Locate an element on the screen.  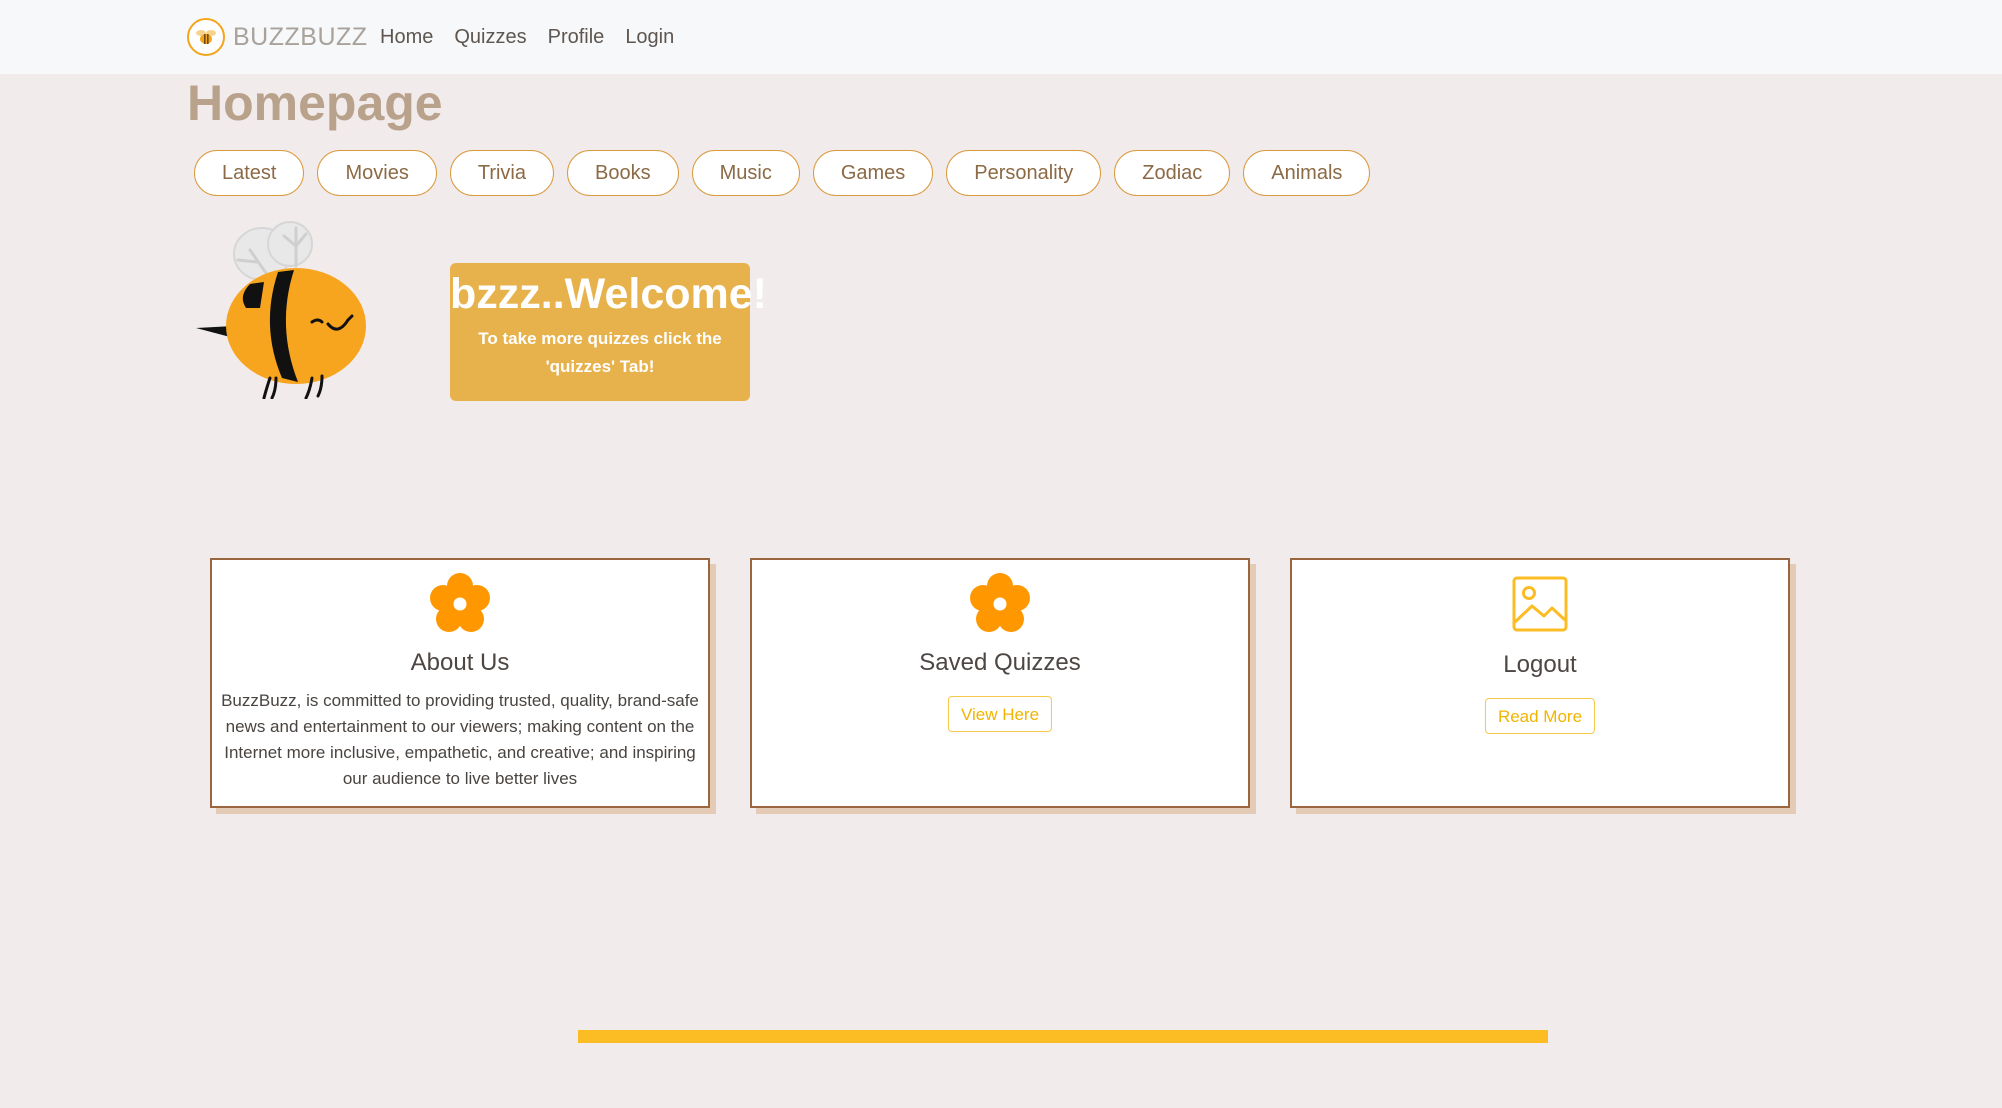
bee-logo-icon is located at coordinates (206, 37).